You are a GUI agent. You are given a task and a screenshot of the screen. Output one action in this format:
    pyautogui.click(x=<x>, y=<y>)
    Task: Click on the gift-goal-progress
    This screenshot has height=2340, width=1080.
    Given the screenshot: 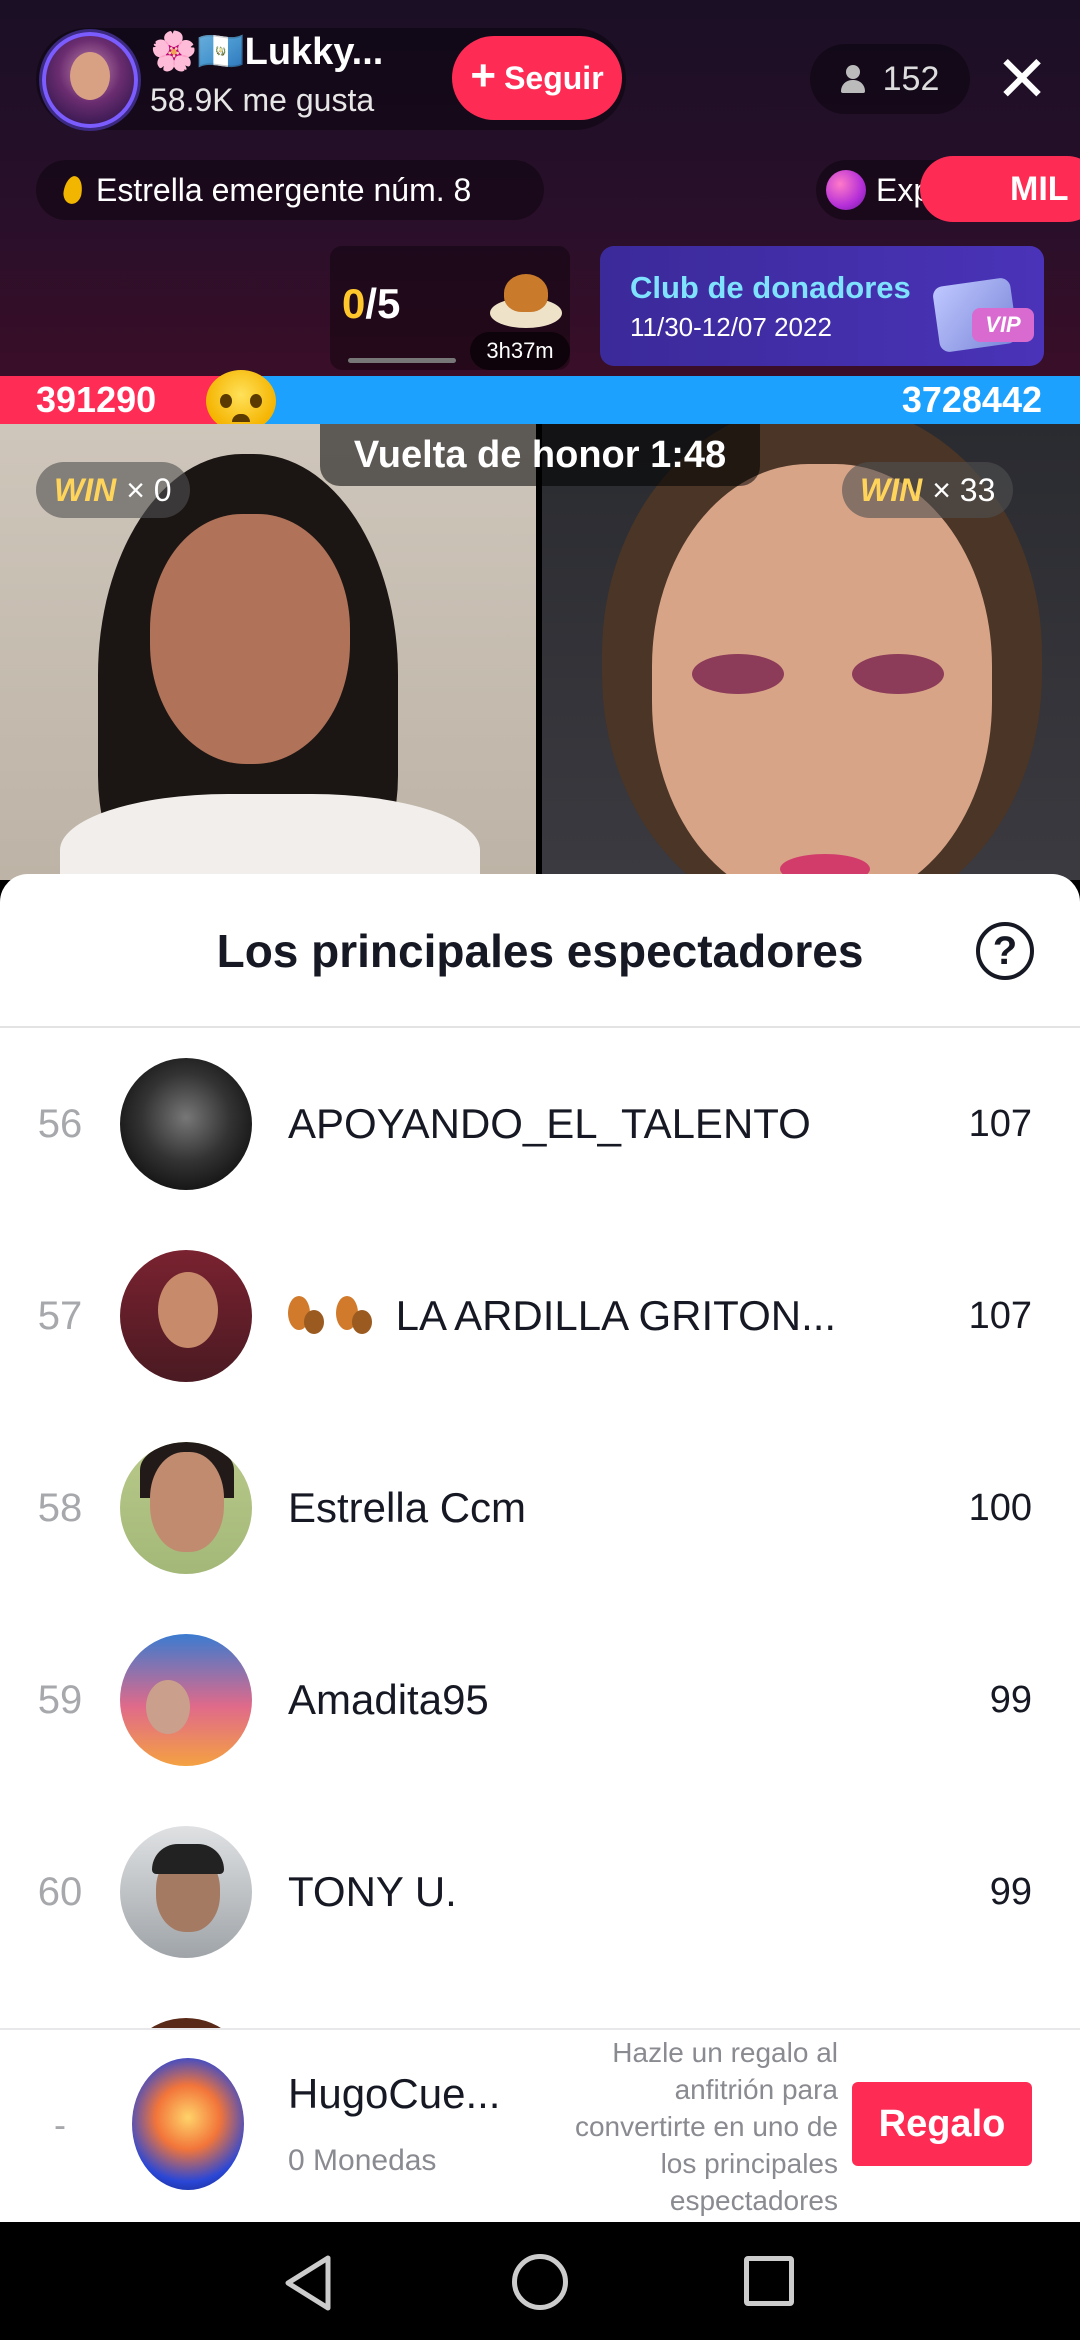 What is the action you would take?
    pyautogui.click(x=402, y=360)
    